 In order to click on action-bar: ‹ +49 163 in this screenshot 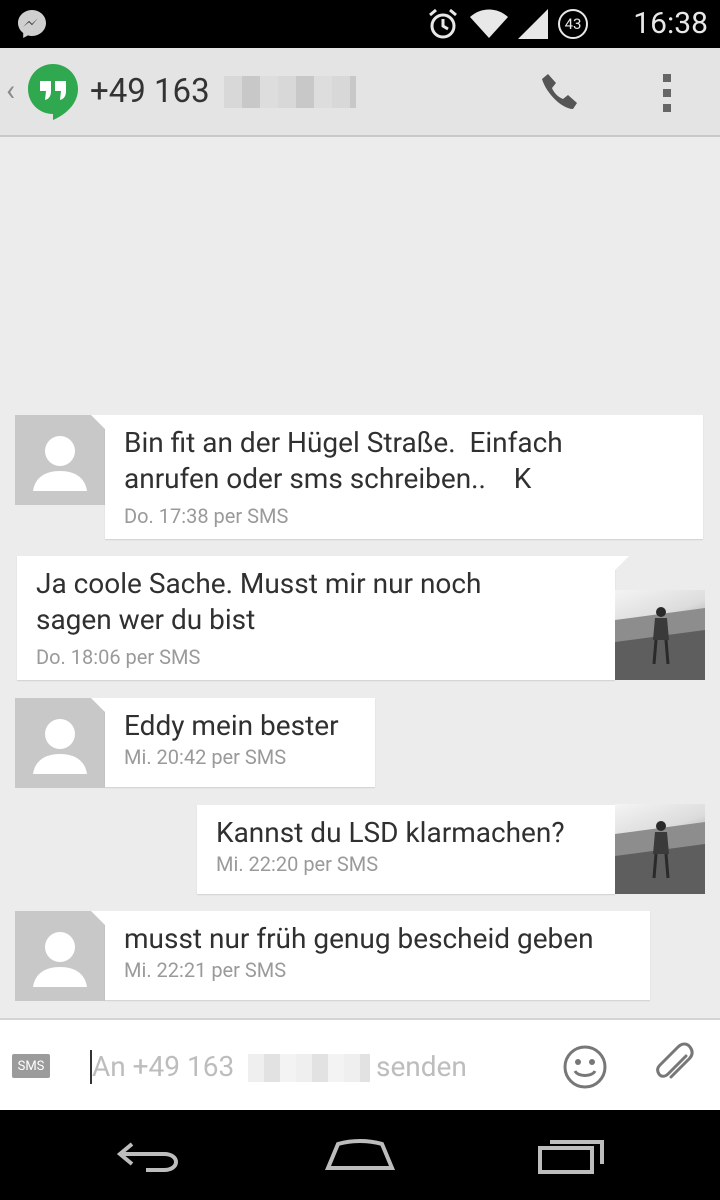, I will do `click(360, 92)`.